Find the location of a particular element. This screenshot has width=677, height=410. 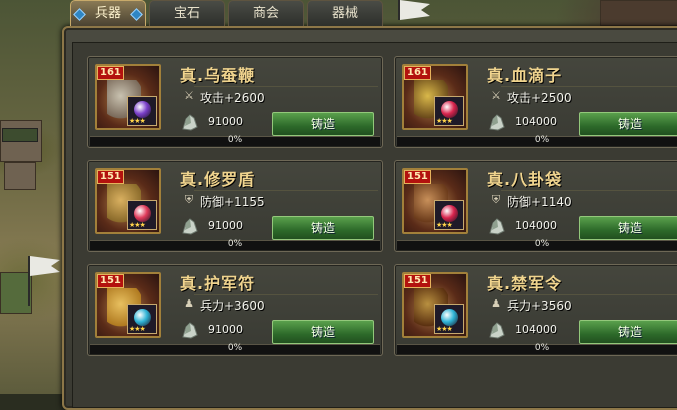

tab-machinery: 器械 is located at coordinates (345, 13).